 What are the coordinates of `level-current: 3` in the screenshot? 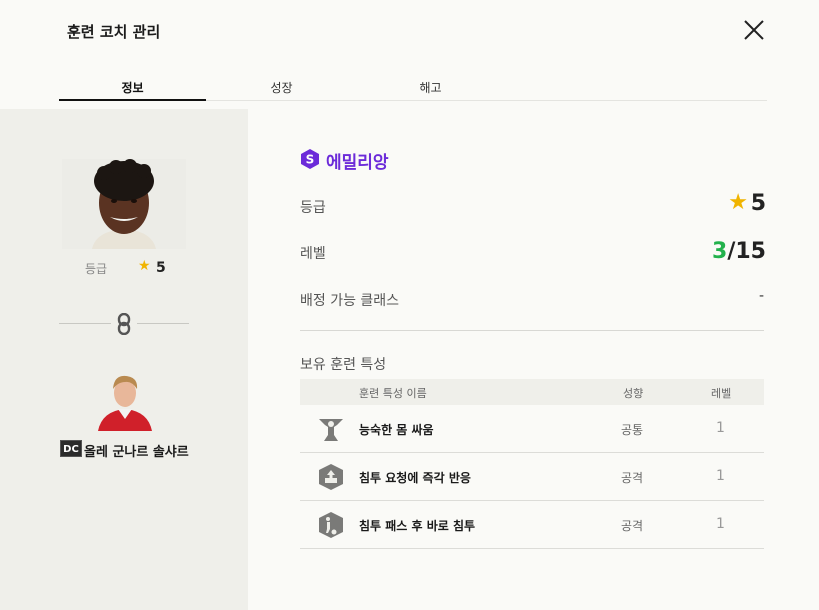 It's located at (720, 251).